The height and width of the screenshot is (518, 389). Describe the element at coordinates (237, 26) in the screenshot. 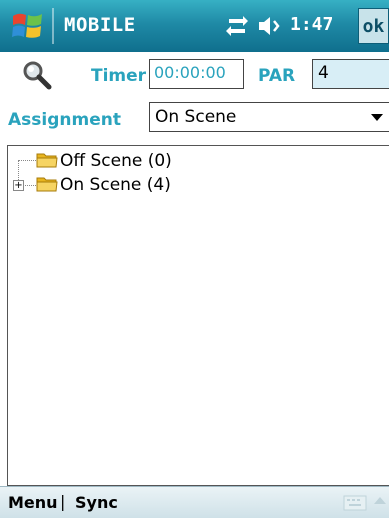

I see `connectivity-icon` at that location.